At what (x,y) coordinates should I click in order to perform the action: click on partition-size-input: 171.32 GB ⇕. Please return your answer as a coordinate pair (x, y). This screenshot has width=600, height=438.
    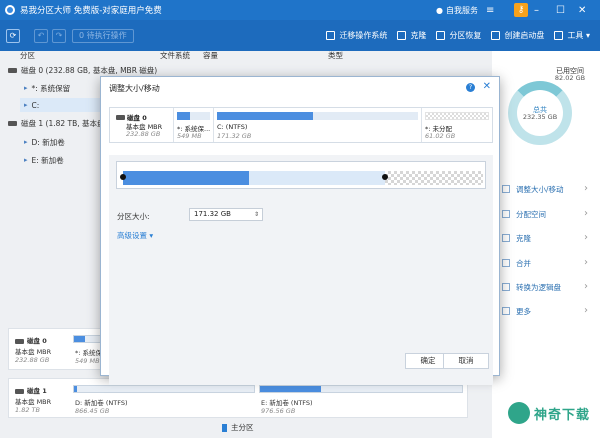
    Looking at the image, I should click on (226, 214).